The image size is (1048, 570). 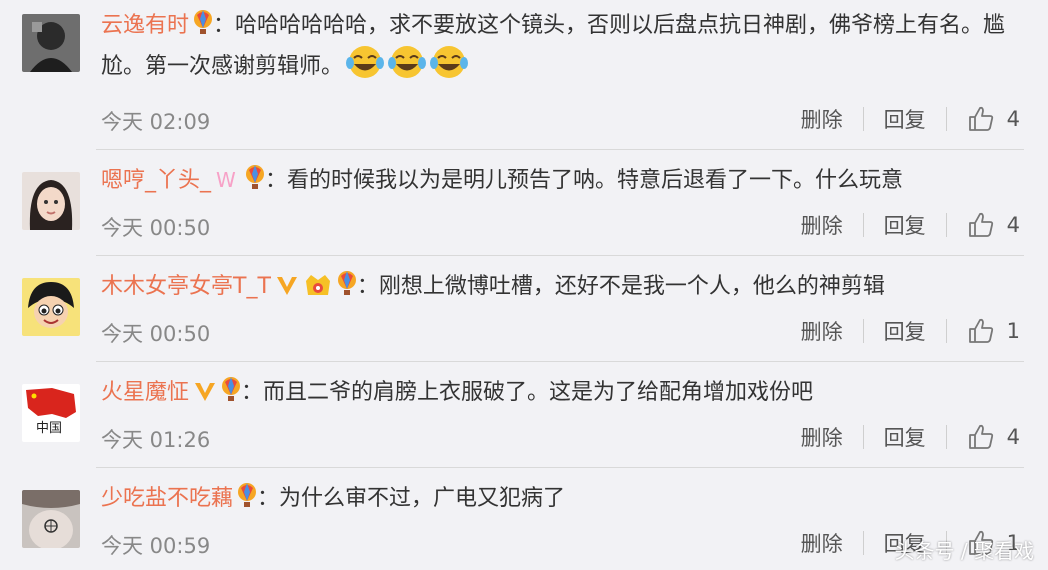 I want to click on comment-body: 少吃盐不吃藕 ：为什么审不过，广电又犯病了, so click(x=561, y=500).